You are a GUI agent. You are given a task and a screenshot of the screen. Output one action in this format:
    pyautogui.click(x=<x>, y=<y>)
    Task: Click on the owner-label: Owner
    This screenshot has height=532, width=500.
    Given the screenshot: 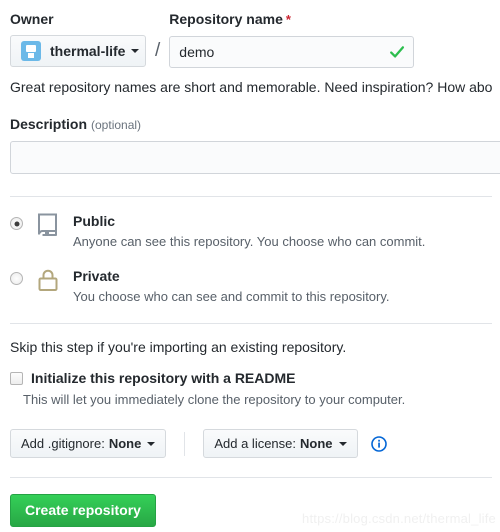 What is the action you would take?
    pyautogui.click(x=32, y=19)
    